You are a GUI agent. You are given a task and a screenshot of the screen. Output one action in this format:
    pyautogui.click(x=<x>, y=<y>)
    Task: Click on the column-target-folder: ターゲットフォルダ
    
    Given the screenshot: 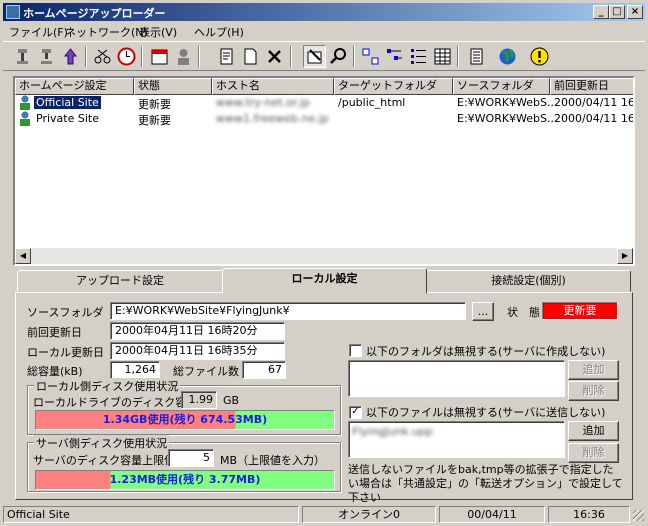 What is the action you would take?
    pyautogui.click(x=393, y=86)
    